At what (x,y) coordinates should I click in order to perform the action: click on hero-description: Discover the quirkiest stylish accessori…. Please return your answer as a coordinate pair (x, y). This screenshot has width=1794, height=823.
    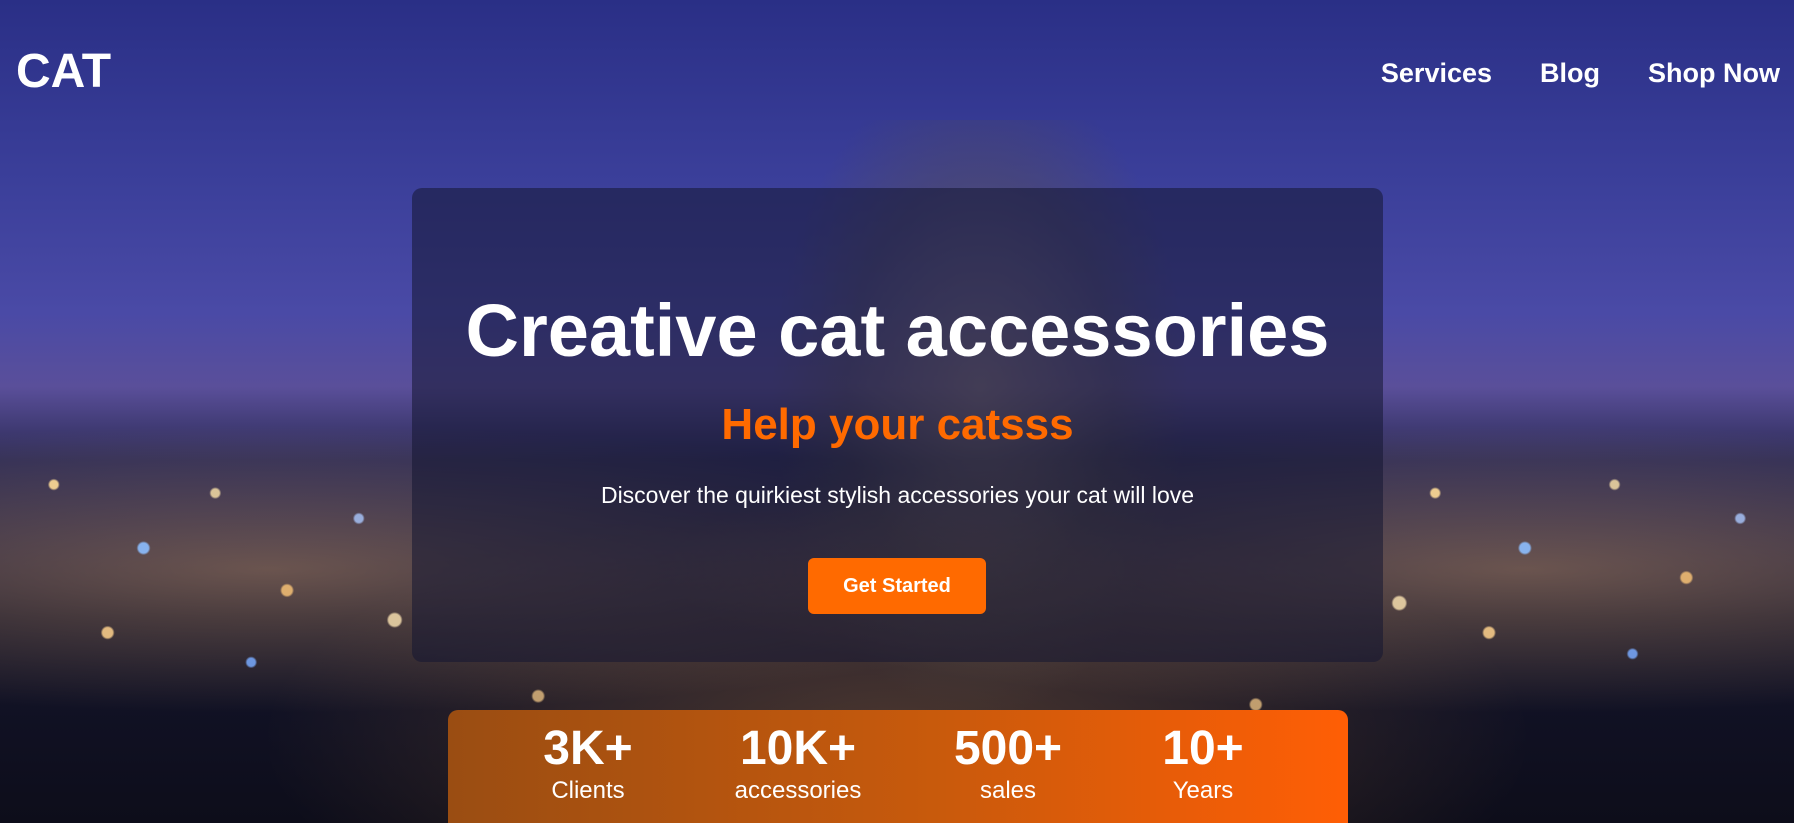
    Looking at the image, I should click on (897, 495).